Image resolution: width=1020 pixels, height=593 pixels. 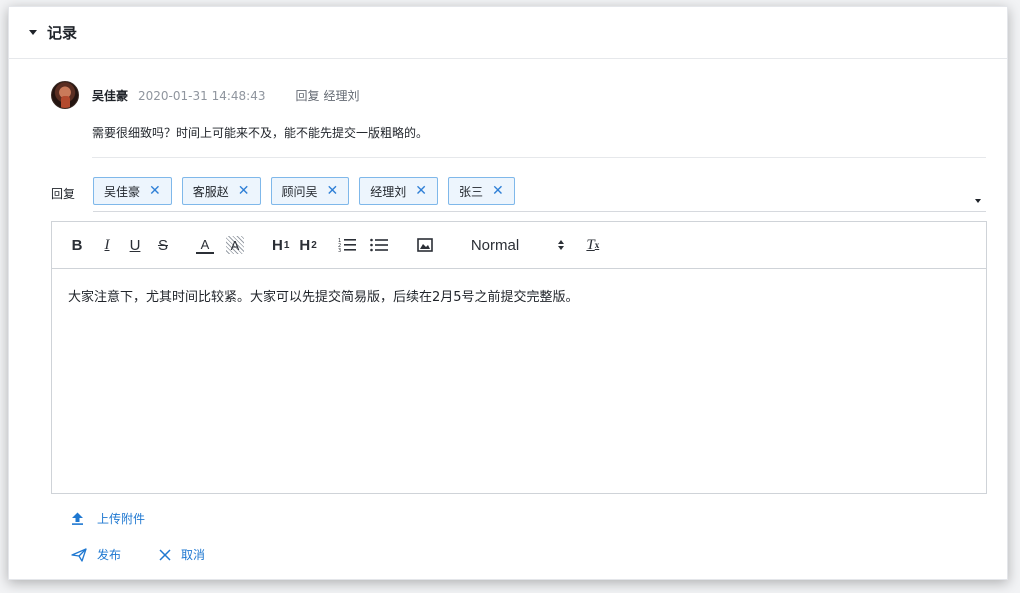 I want to click on recipient-tag-label: 吴佳豪, so click(x=122, y=191).